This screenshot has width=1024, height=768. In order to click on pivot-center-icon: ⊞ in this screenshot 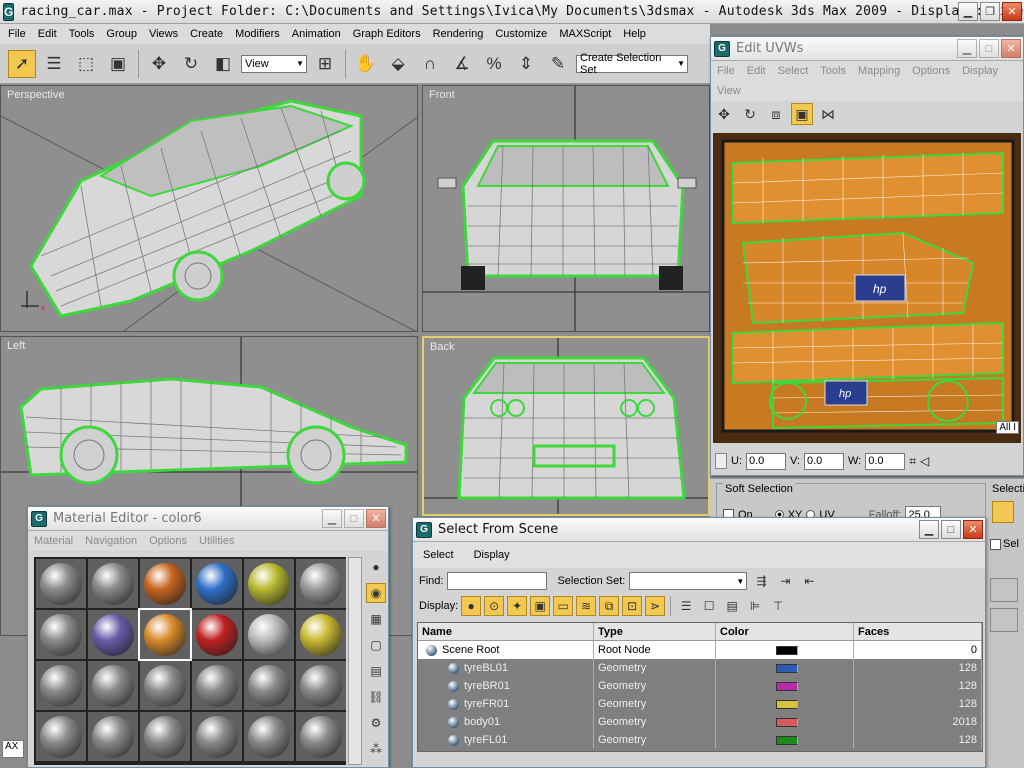, I will do `click(325, 64)`.